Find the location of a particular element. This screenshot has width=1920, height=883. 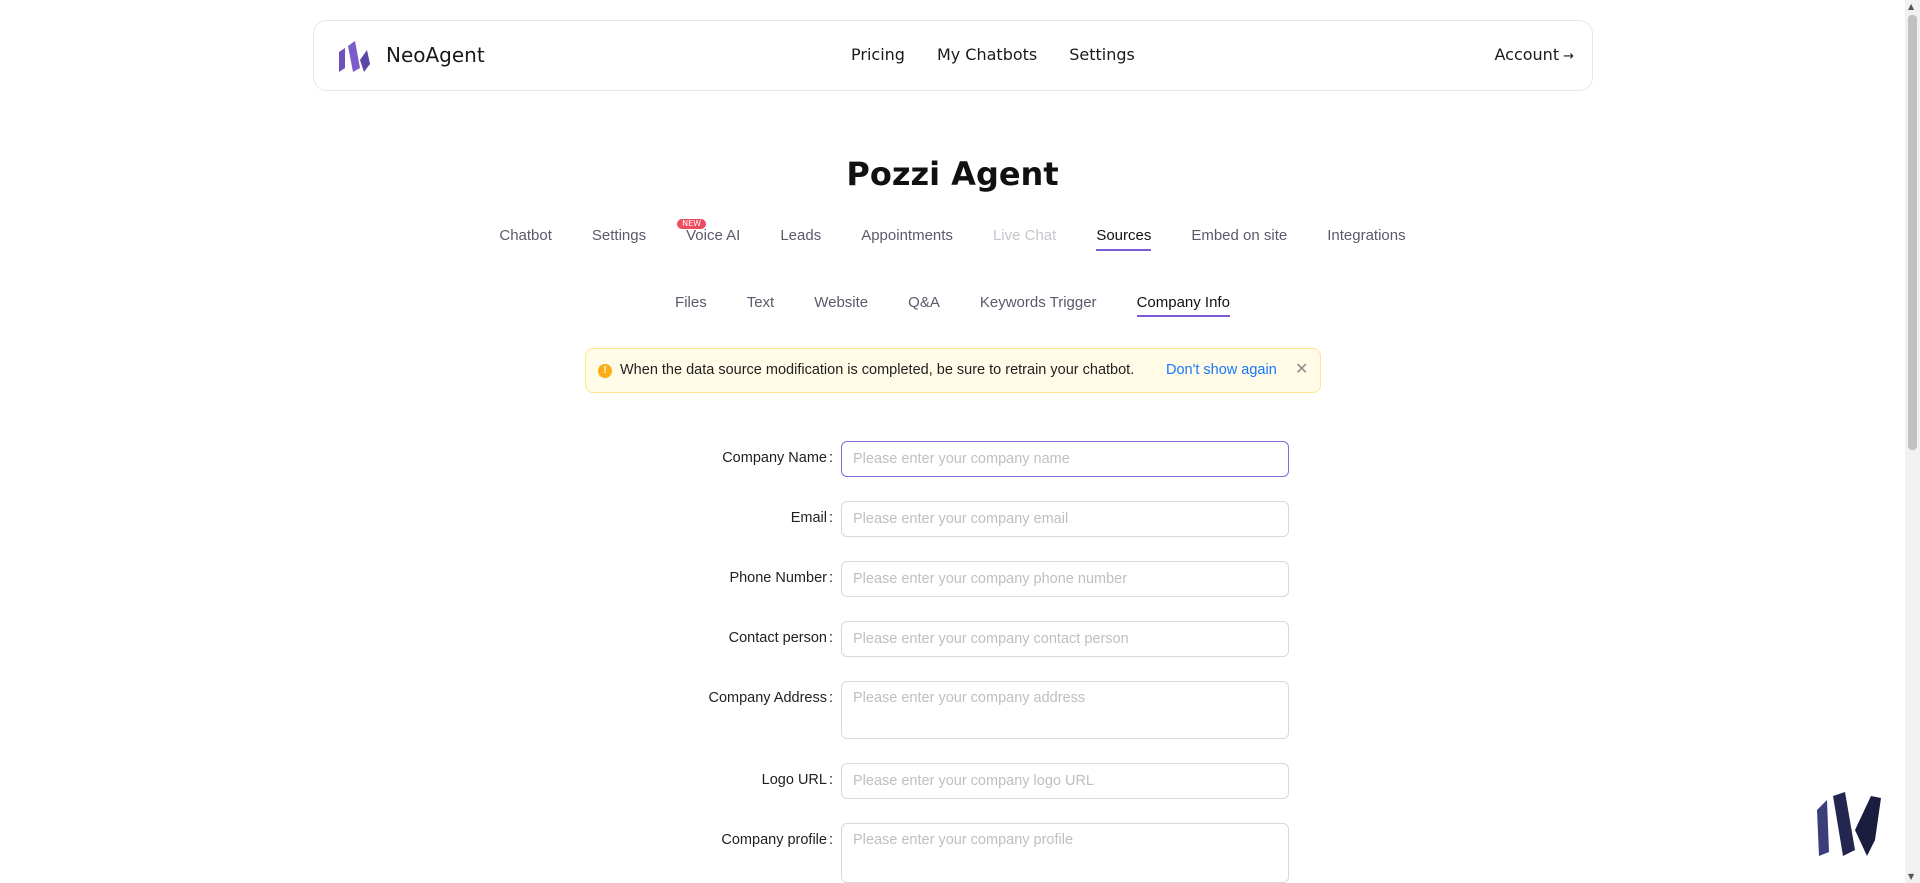

phone-number-input is located at coordinates (1065, 579).